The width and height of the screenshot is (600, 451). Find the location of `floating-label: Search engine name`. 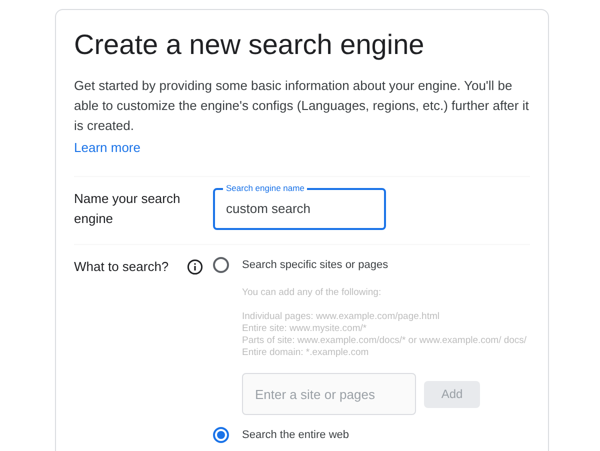

floating-label: Search engine name is located at coordinates (265, 188).